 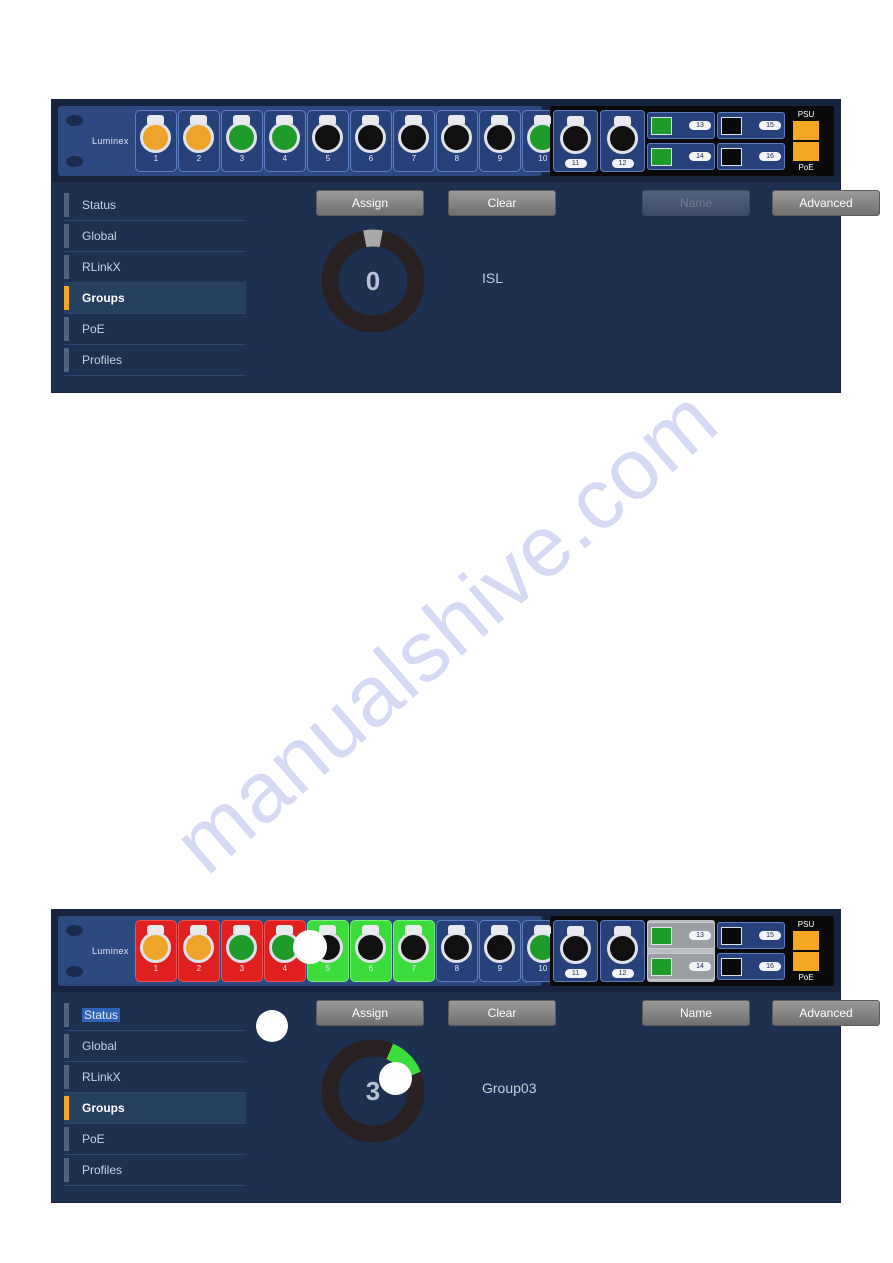 I want to click on sidebar-nav-top: Status Global RLinkX Groups PoE Profiles, so click(x=155, y=283).